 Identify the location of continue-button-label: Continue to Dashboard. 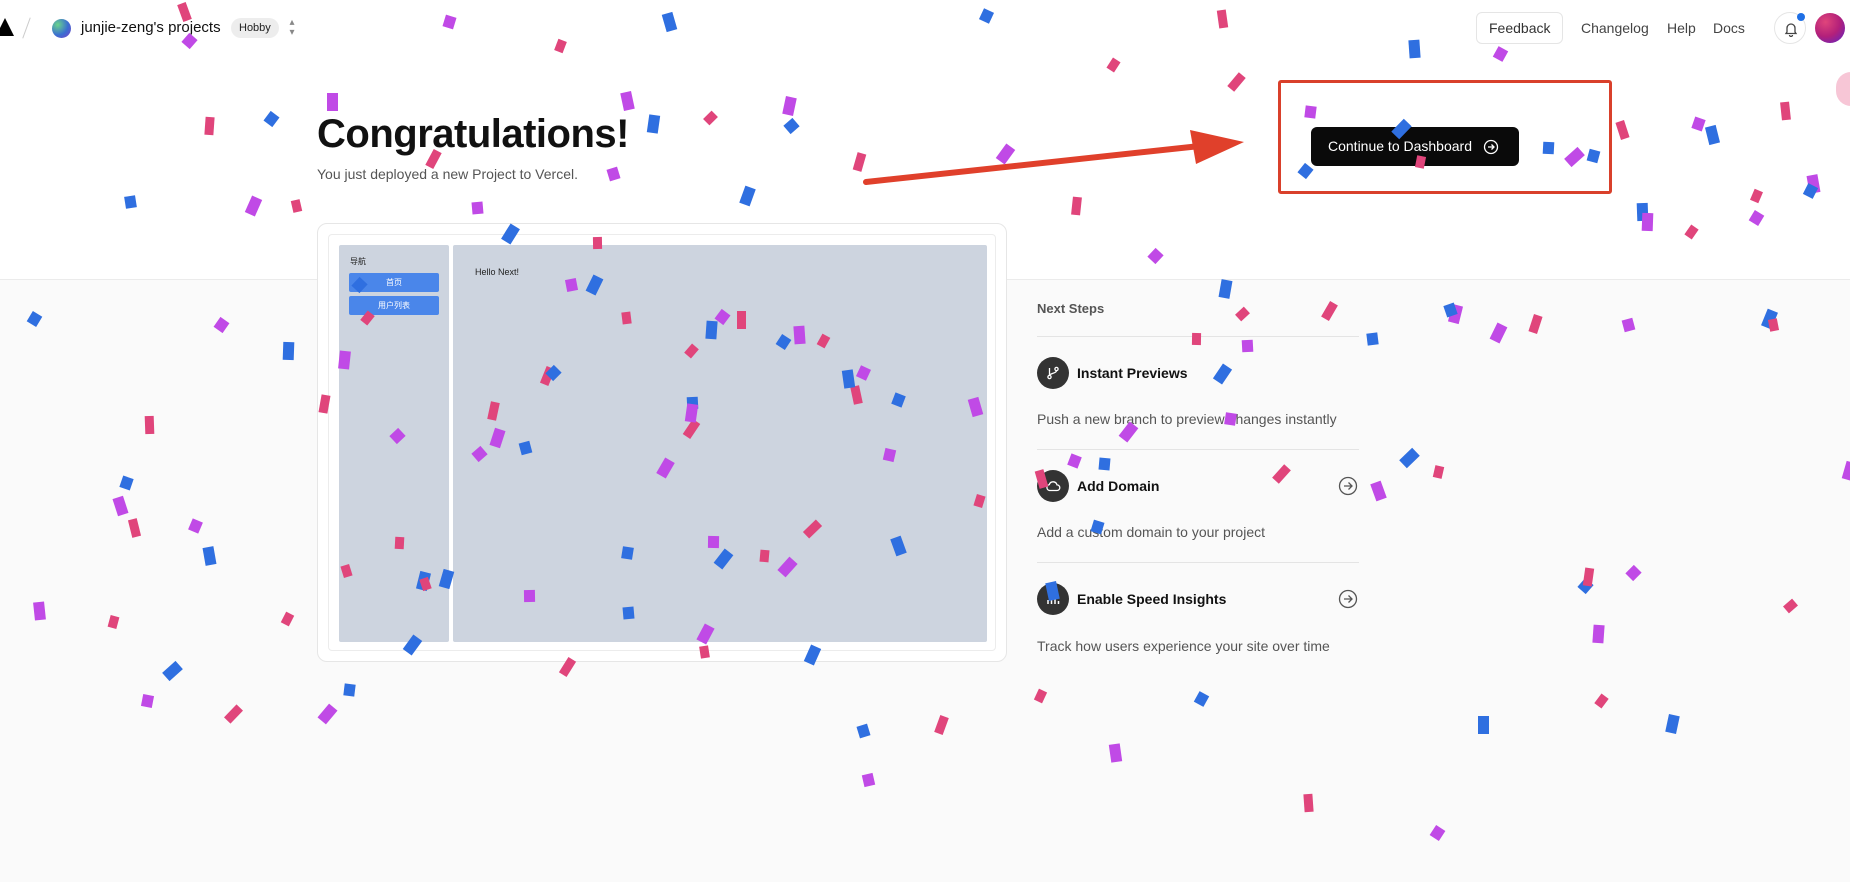
(1400, 146).